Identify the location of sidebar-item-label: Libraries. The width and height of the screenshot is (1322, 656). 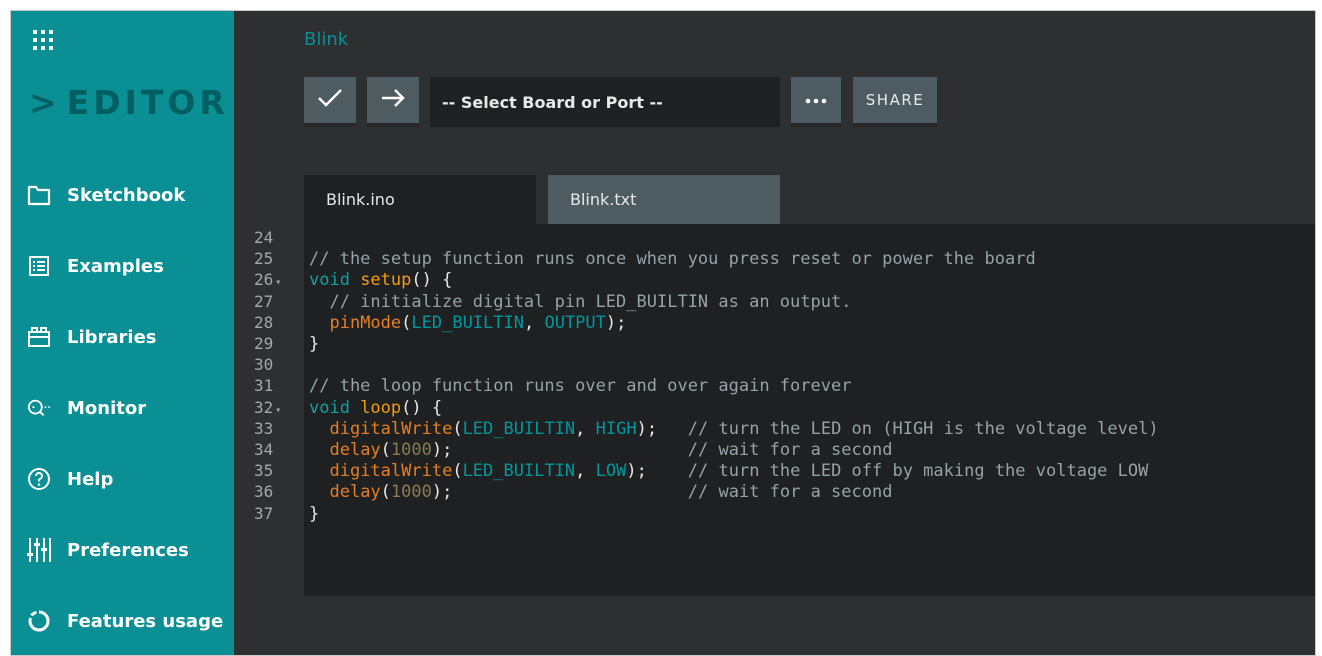
(112, 337).